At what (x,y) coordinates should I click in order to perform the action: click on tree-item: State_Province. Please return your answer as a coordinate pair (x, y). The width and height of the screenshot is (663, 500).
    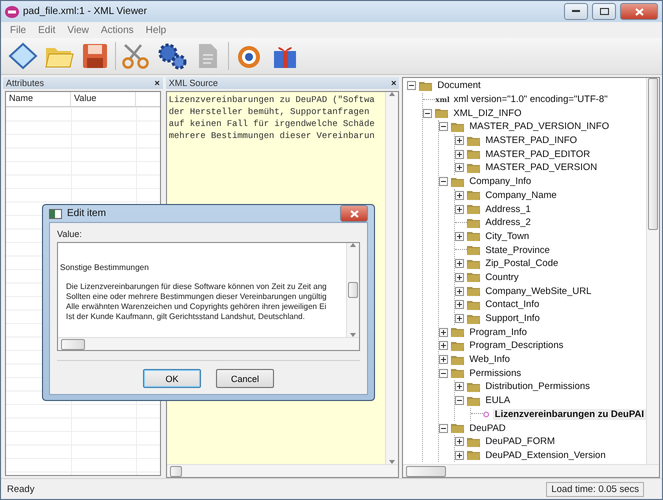
    Looking at the image, I should click on (517, 250).